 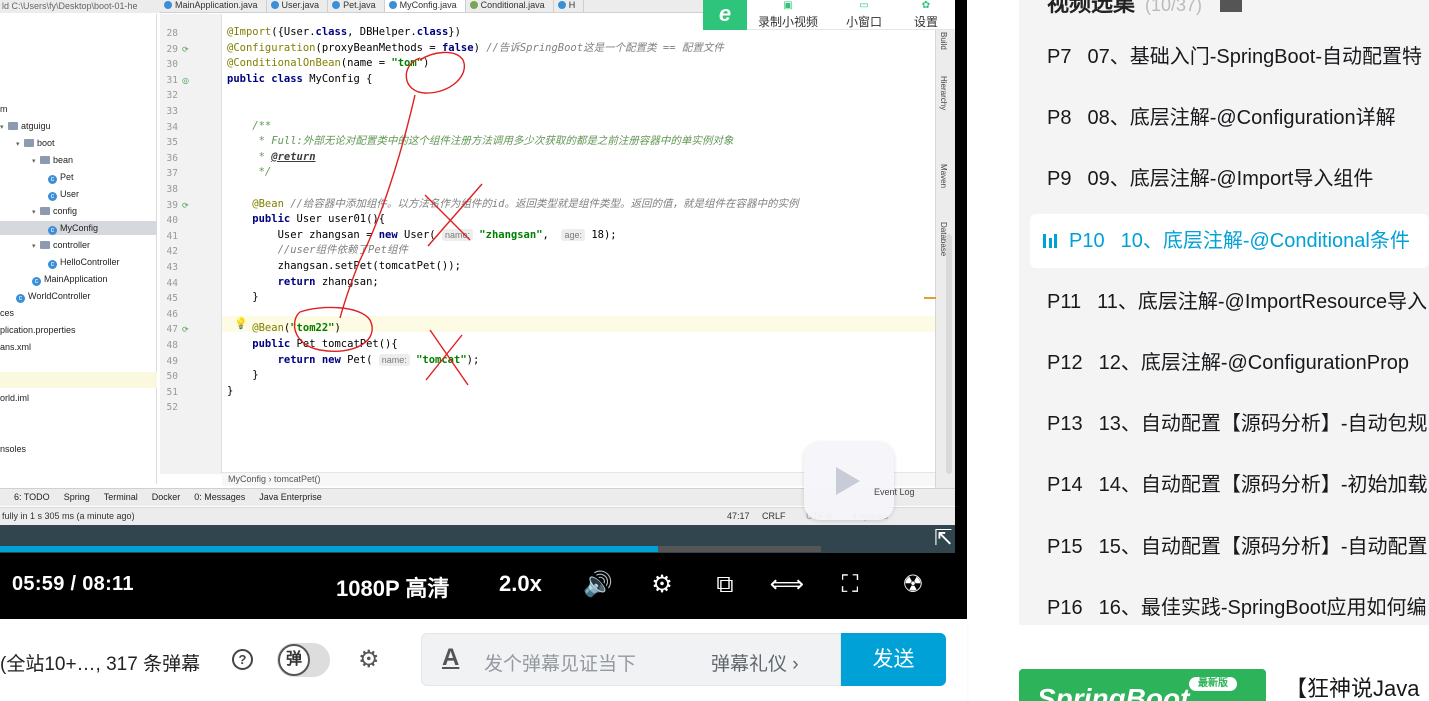 What do you see at coordinates (943, 538) in the screenshot?
I see `progress-handle-icon: ⇱` at bounding box center [943, 538].